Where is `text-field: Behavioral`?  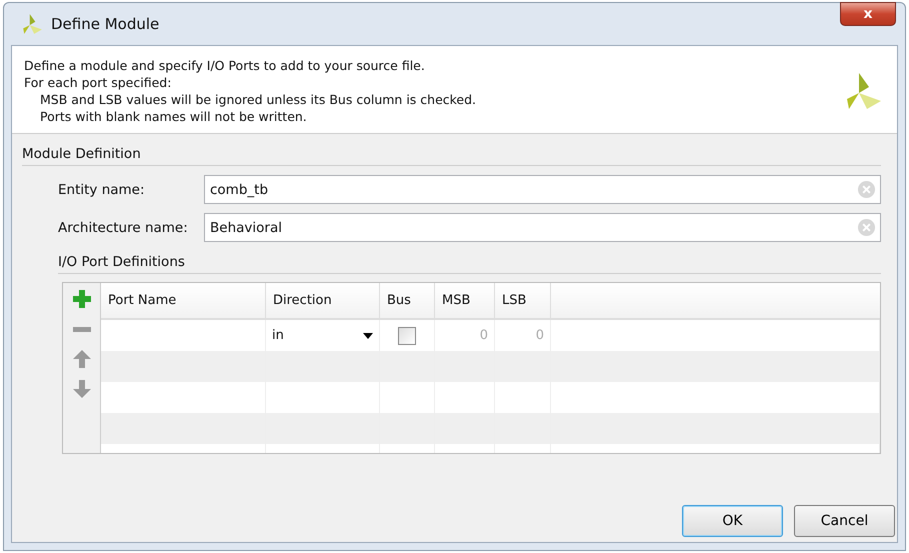
text-field: Behavioral is located at coordinates (542, 227).